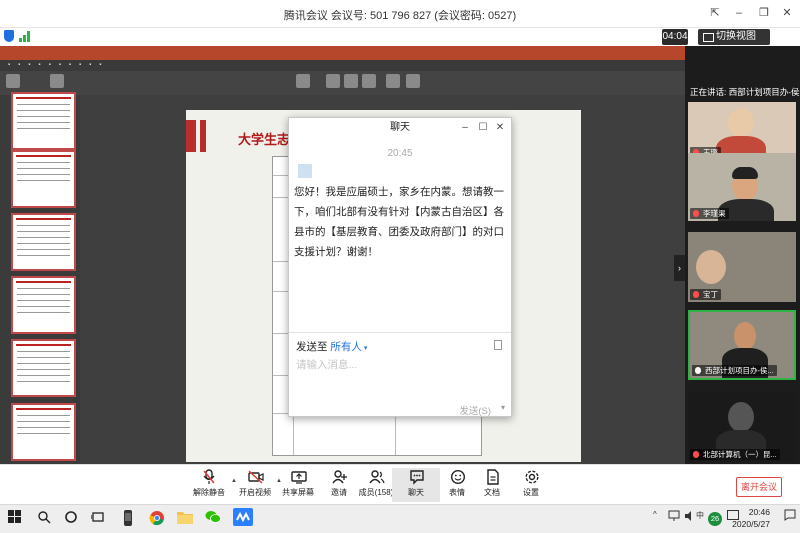 The width and height of the screenshot is (800, 533). Describe the element at coordinates (16, 518) in the screenshot. I see `windows-start-icon` at that location.